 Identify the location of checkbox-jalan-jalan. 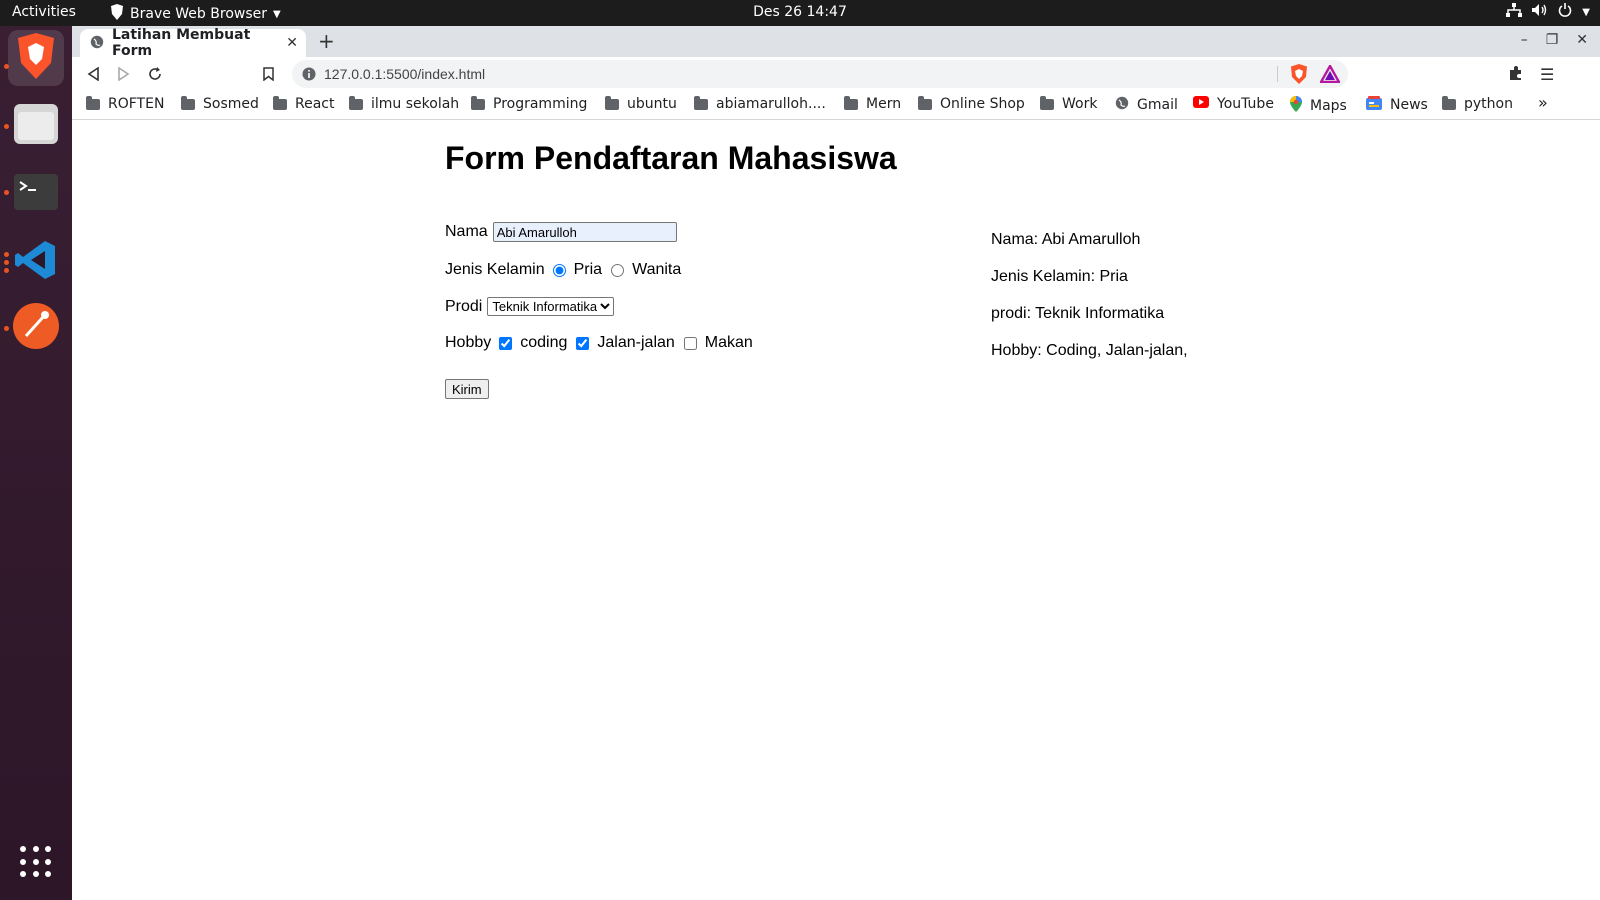
(583, 343).